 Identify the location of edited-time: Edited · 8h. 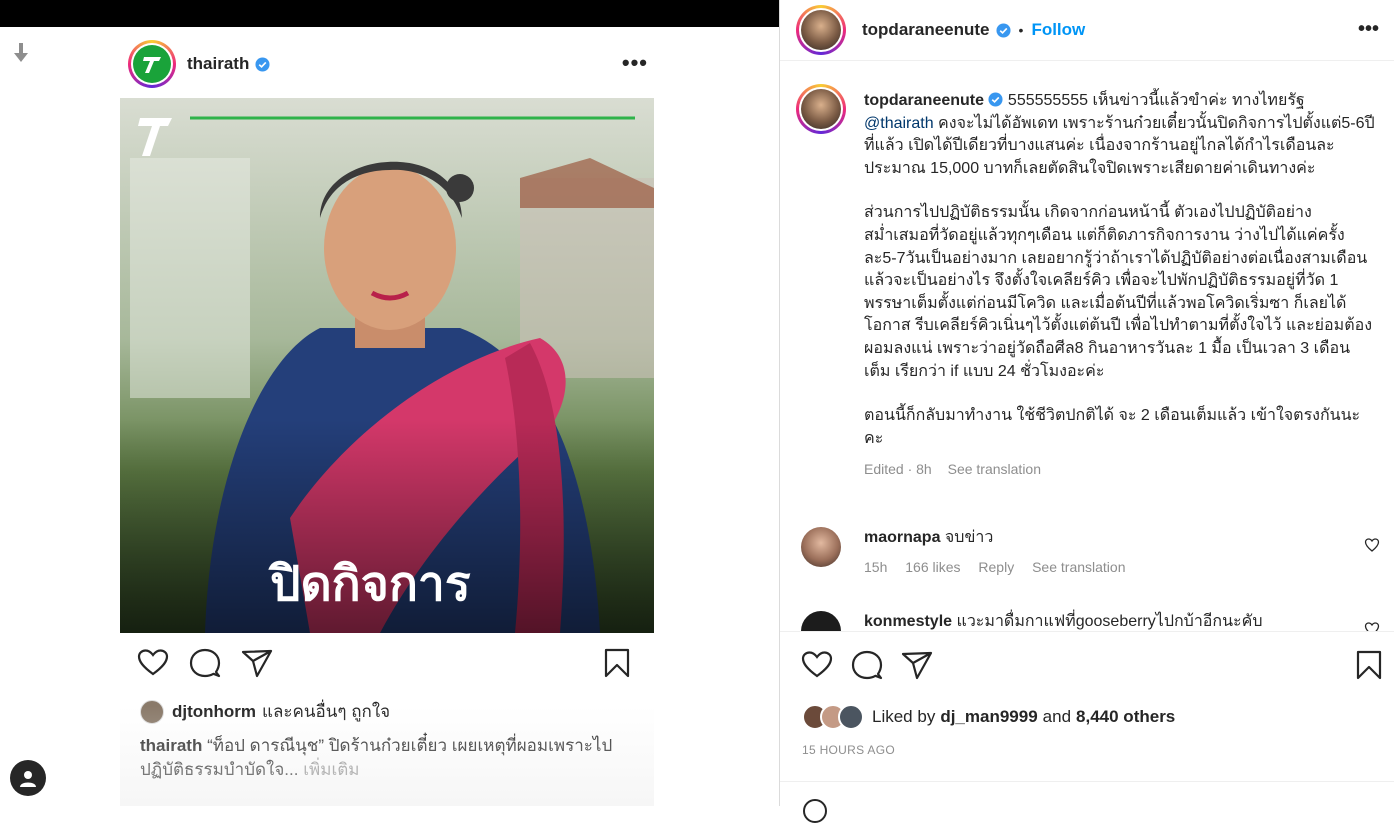
(898, 469).